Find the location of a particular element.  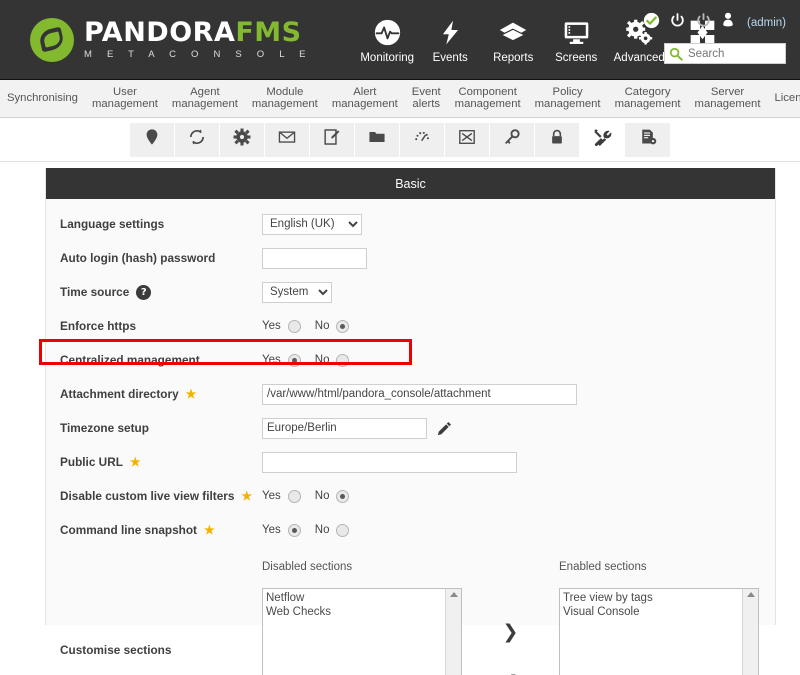

power-icon is located at coordinates (677, 23).